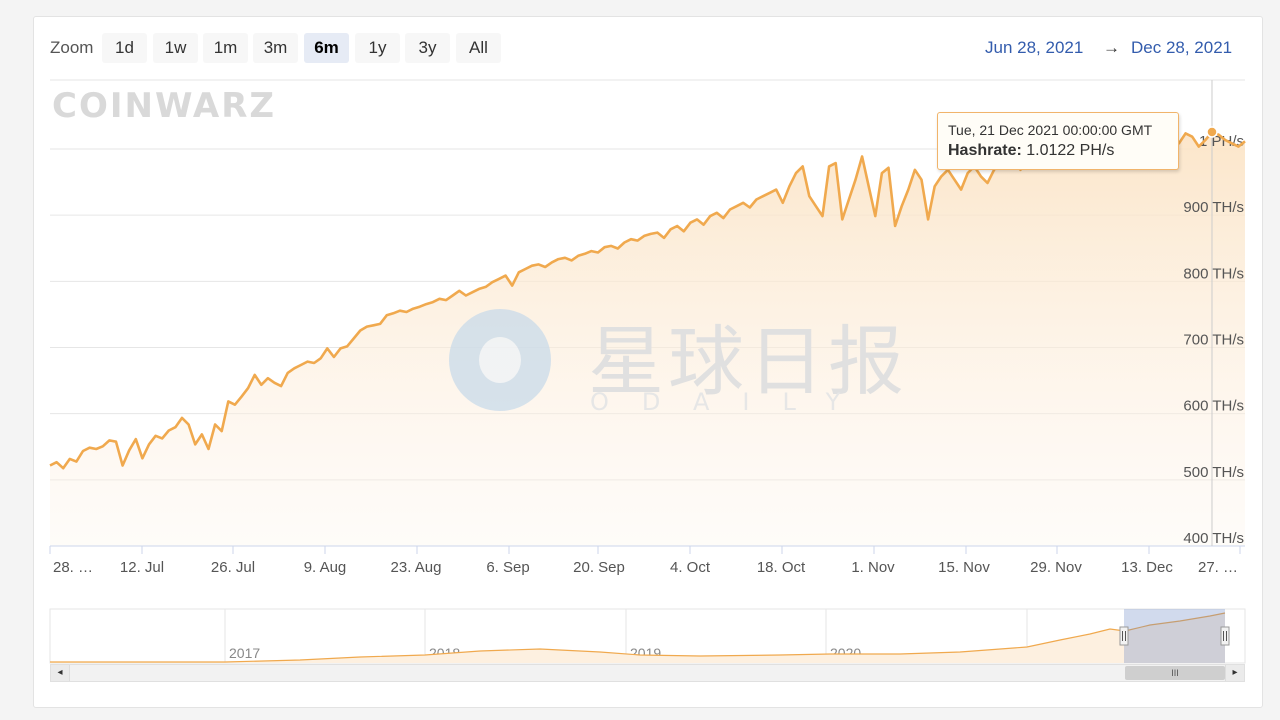  Describe the element at coordinates (507, 567) in the screenshot. I see `x-tick-label: 6. Sep` at that location.